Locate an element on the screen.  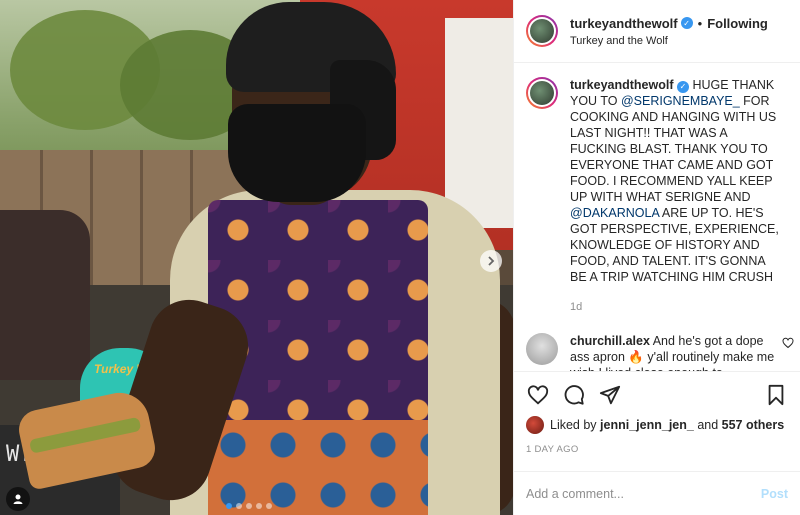
face-mask is located at coordinates (297, 153).